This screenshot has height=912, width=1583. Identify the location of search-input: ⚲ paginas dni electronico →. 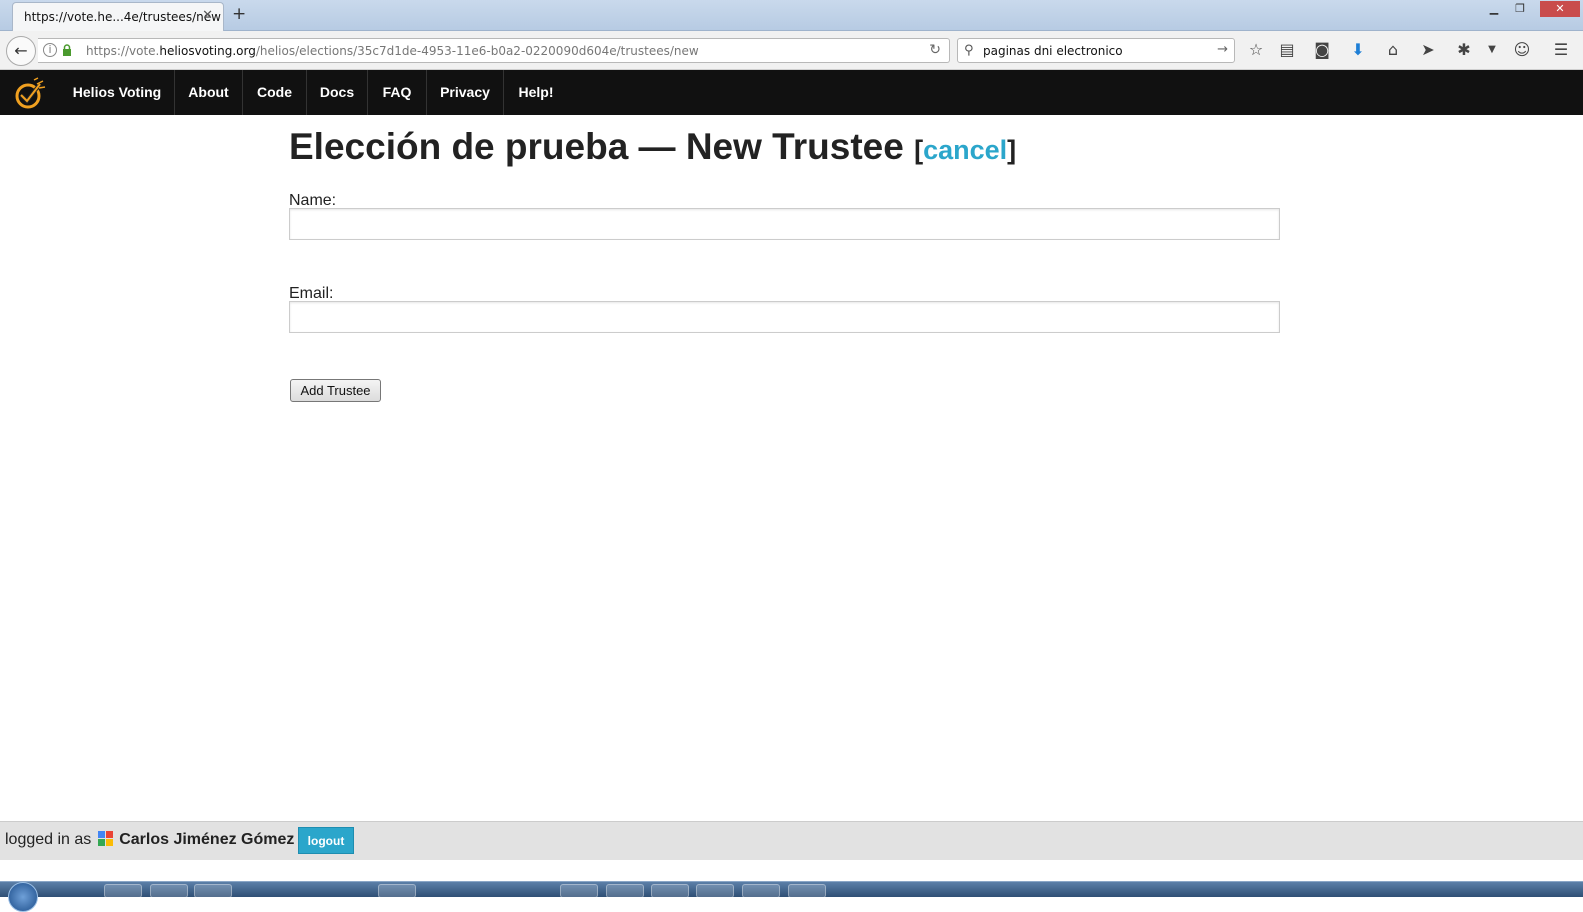
(1096, 50).